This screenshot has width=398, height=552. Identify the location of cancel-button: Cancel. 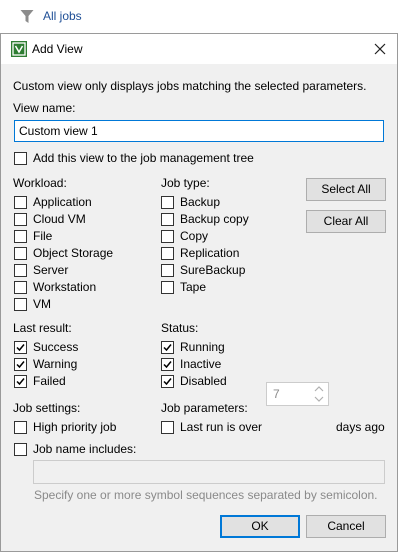
(346, 526).